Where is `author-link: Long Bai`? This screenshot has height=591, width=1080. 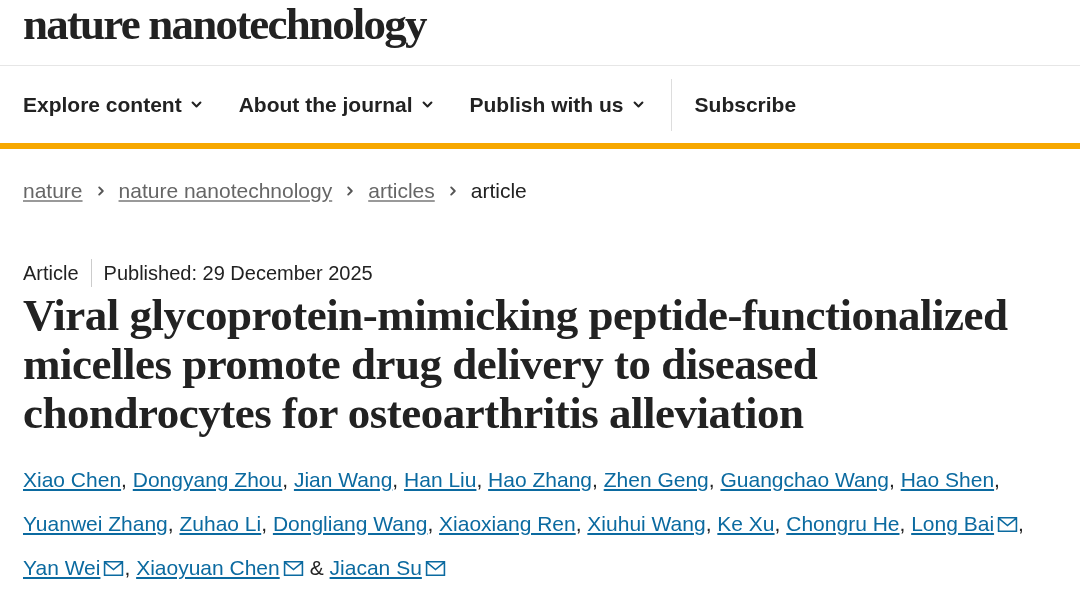 author-link: Long Bai is located at coordinates (953, 523).